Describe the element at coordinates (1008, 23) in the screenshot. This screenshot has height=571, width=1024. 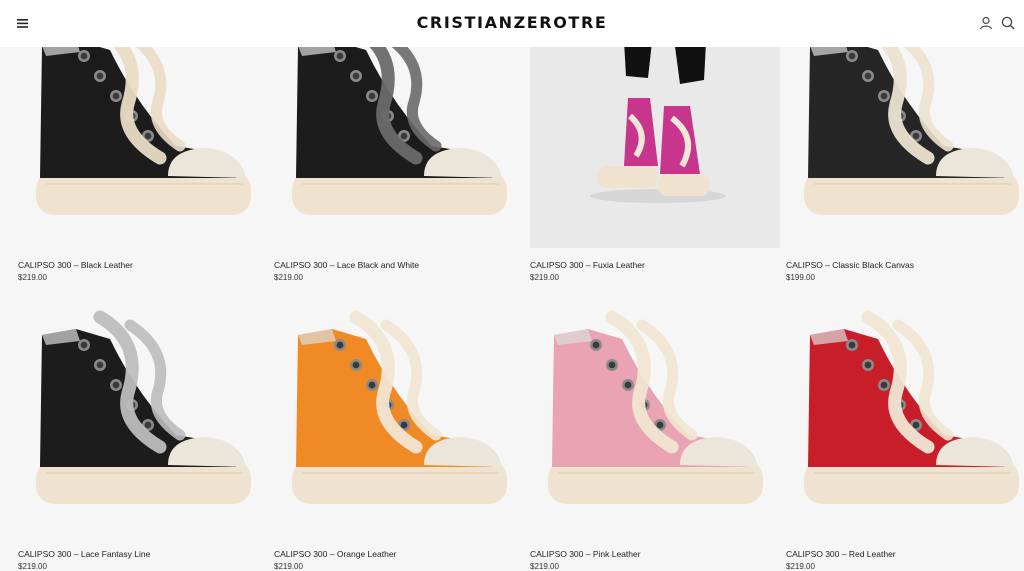
I see `search-icon` at that location.